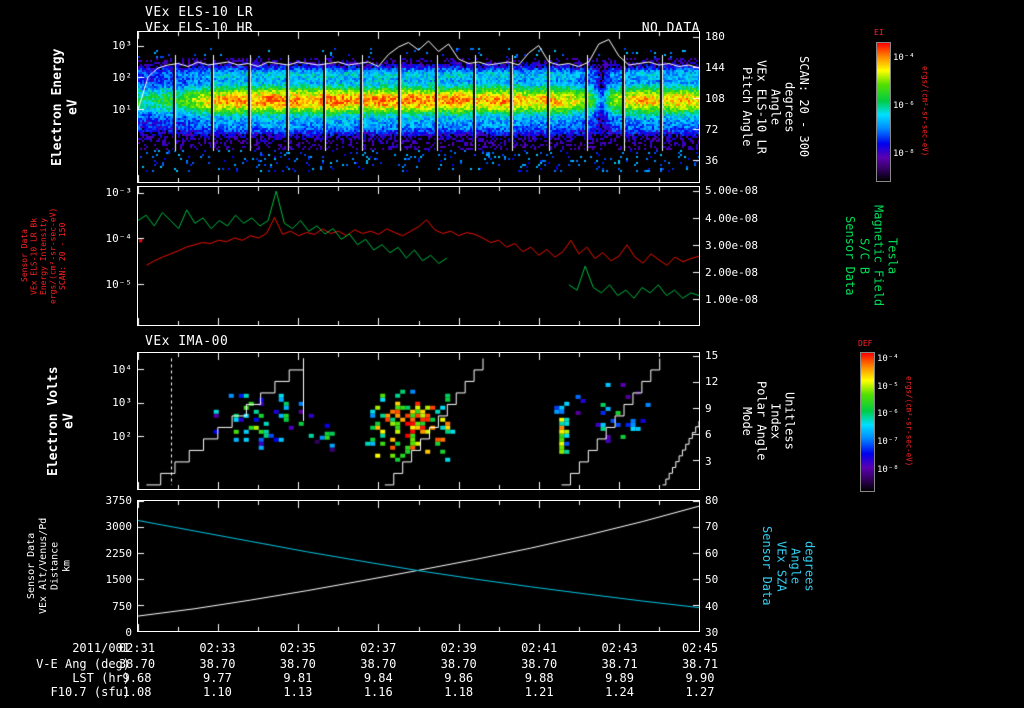  What do you see at coordinates (768, 421) in the screenshot?
I see `panel3-right-axis-label: Mode Polar Angle Index Unitless` at bounding box center [768, 421].